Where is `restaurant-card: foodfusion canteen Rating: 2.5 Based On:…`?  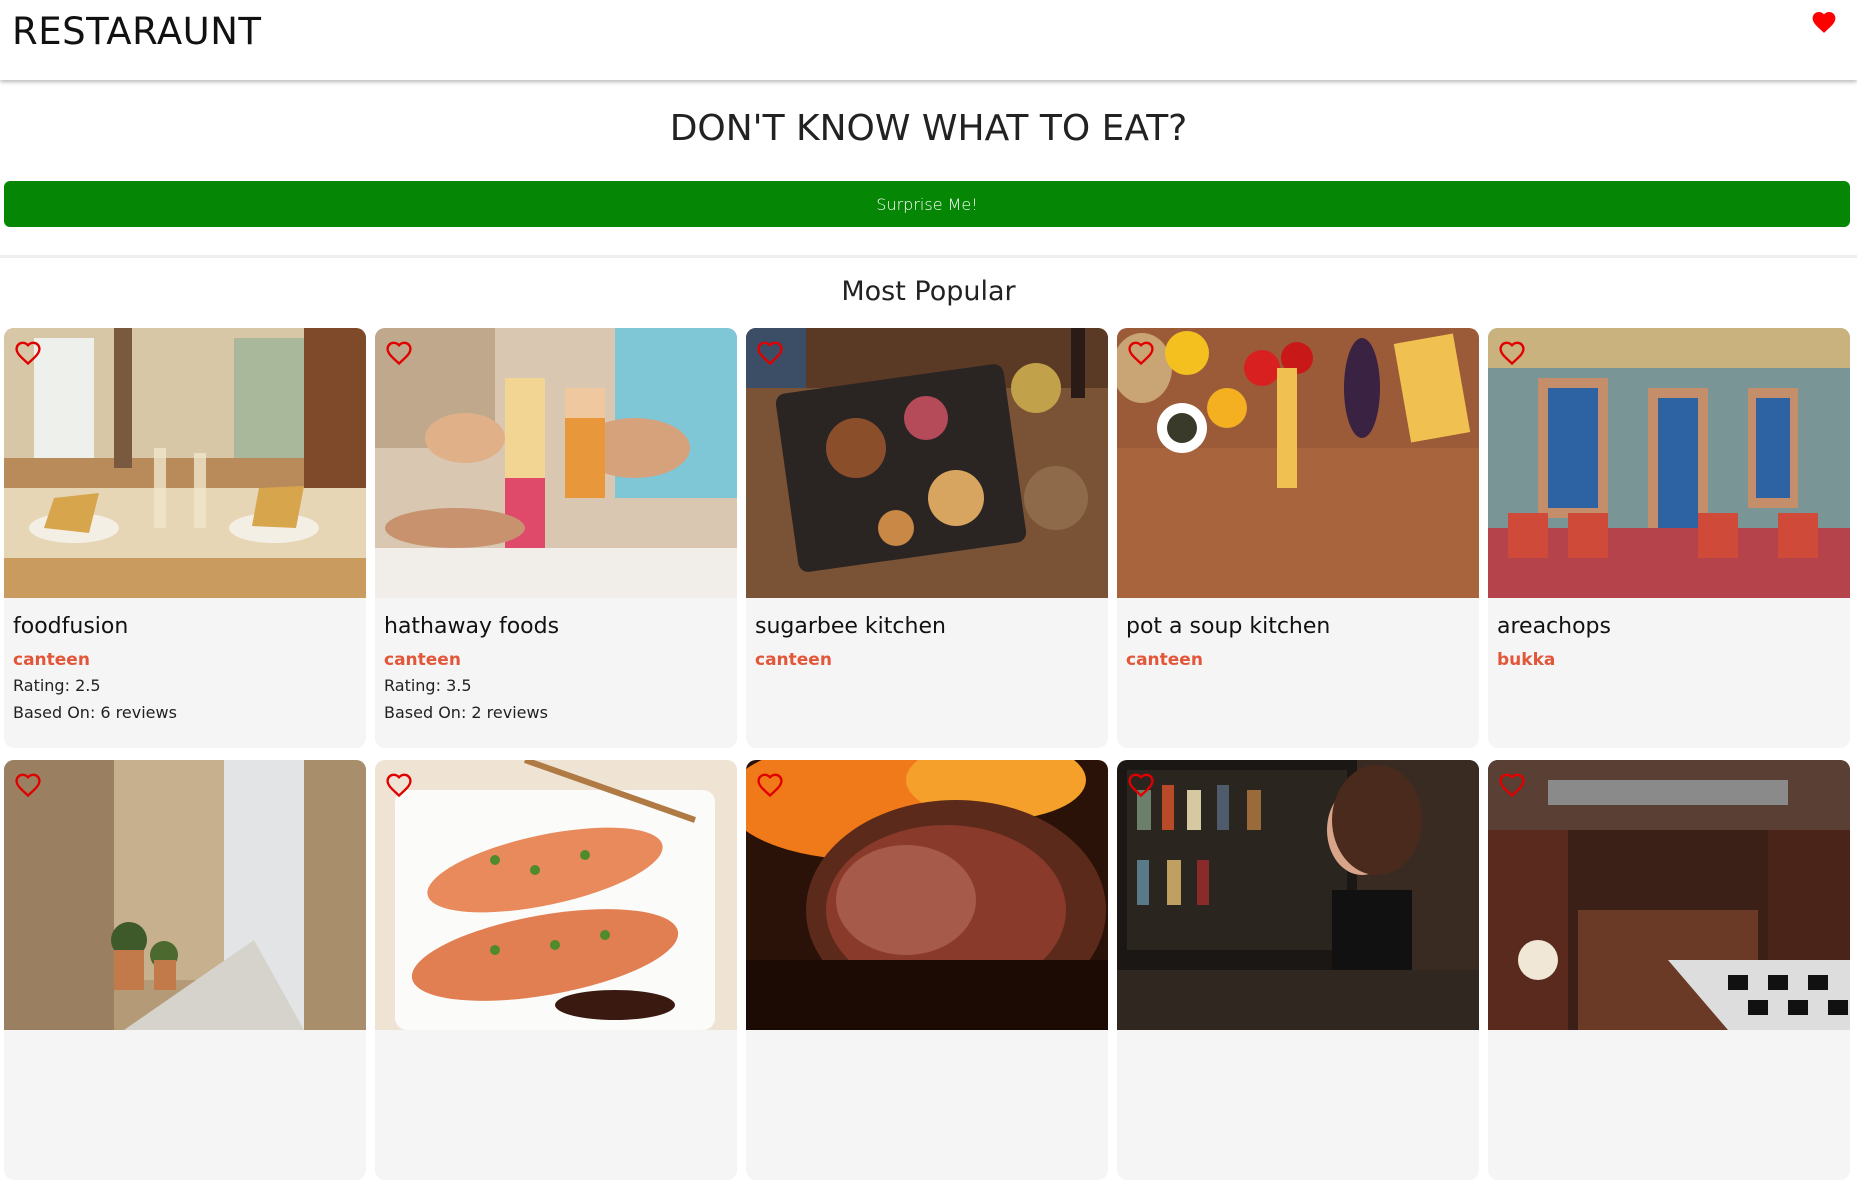 restaurant-card: foodfusion canteen Rating: 2.5 Based On:… is located at coordinates (185, 538).